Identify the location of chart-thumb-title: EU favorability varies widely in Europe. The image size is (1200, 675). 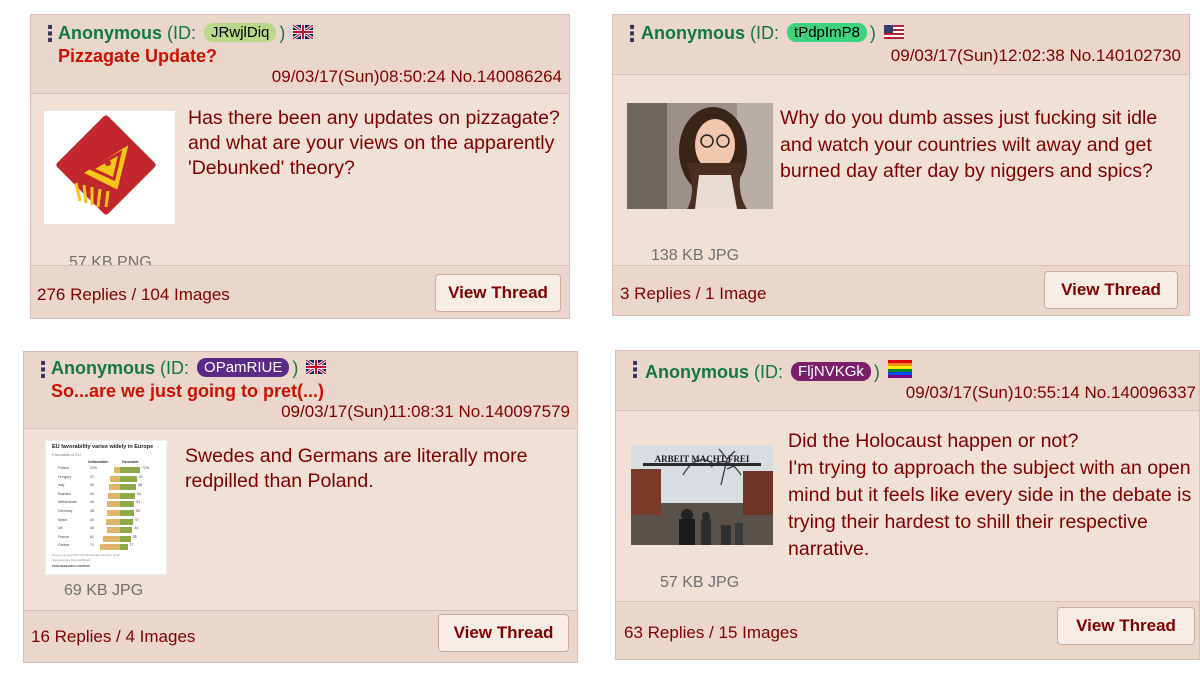
(103, 447).